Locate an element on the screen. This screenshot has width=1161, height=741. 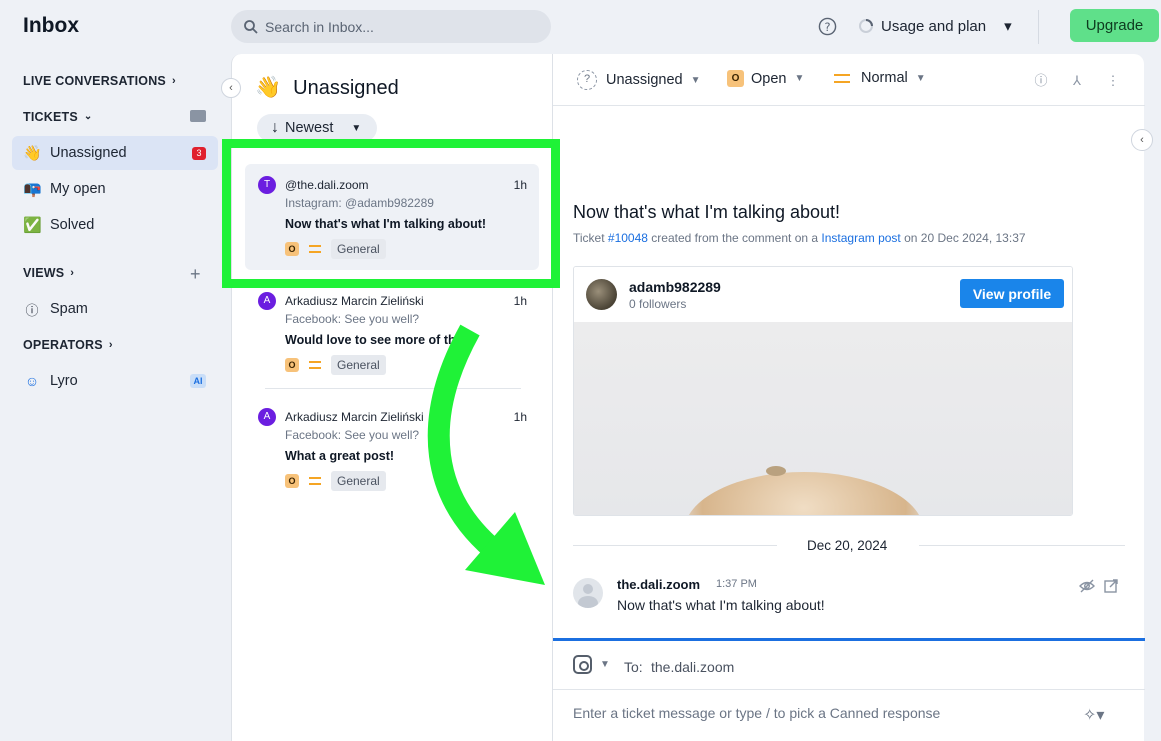
sort-dropdown: ↓ Newest ▼ is located at coordinates (317, 128).